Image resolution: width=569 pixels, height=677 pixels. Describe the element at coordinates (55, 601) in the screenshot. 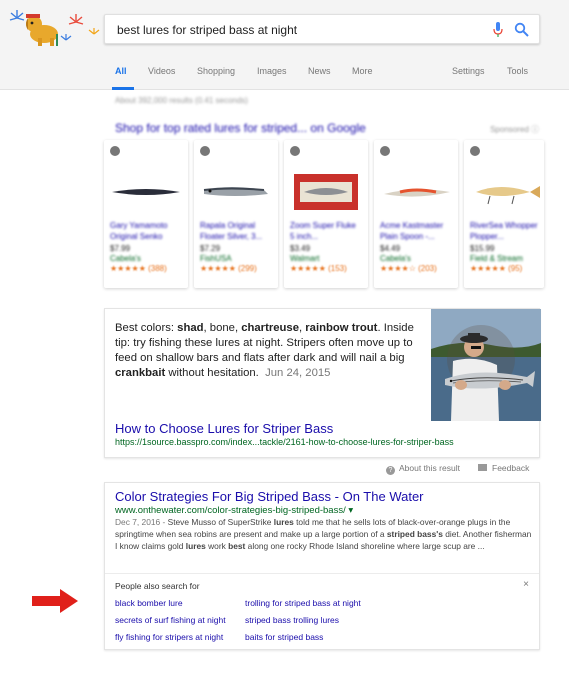

I see `red-arrow-icon` at that location.